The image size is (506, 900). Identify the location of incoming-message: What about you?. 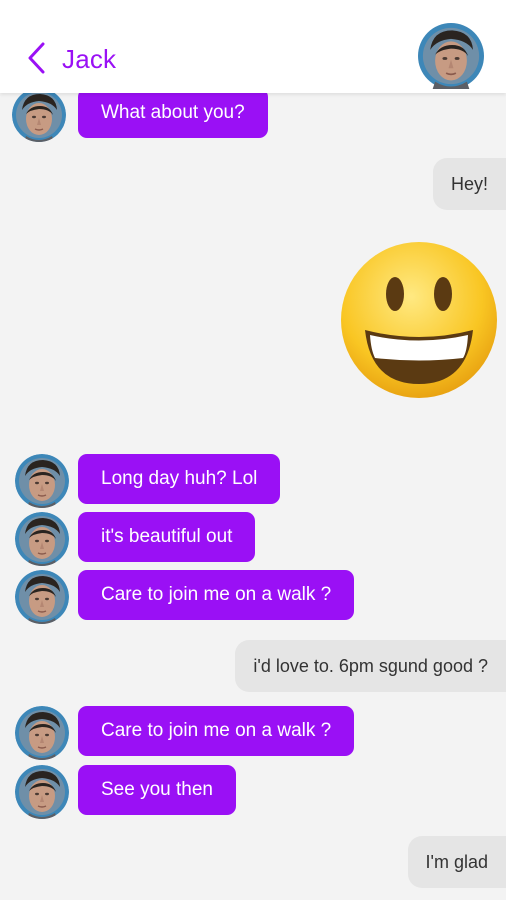
(173, 113).